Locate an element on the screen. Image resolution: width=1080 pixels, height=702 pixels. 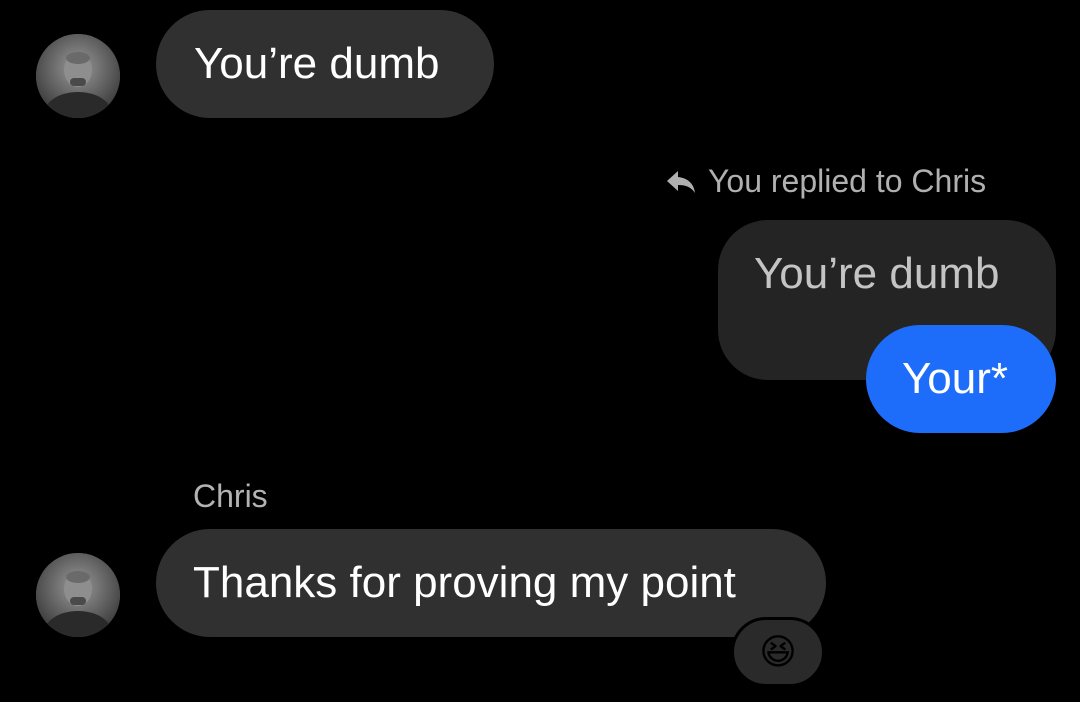
message-text: You’re dumb is located at coordinates (317, 63).